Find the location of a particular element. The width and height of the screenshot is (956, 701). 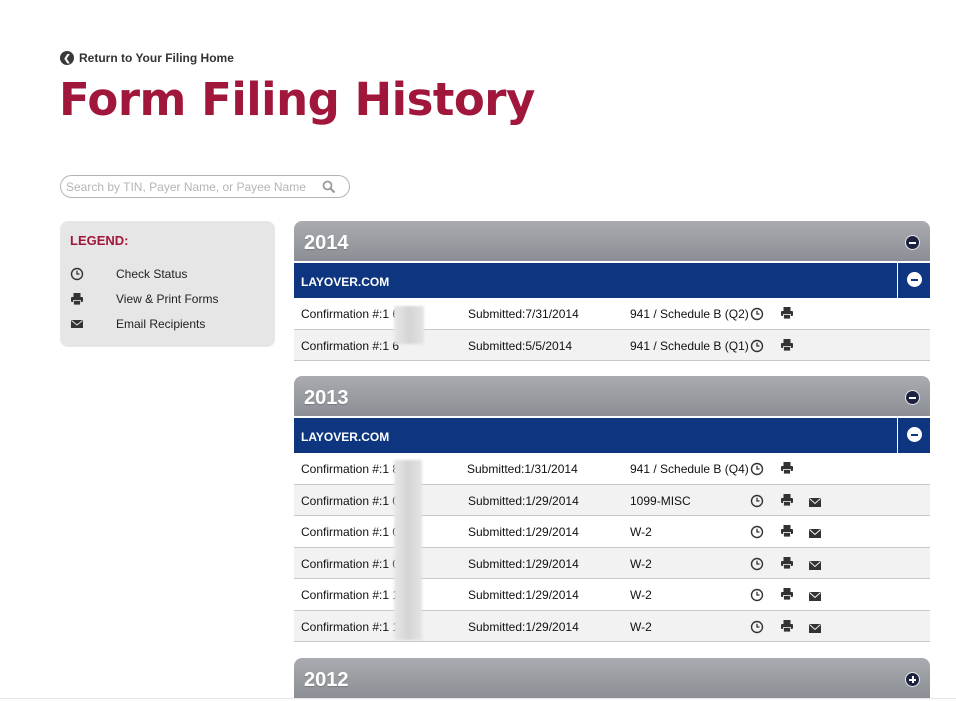

form-type: 1099-MISC is located at coordinates (660, 500).